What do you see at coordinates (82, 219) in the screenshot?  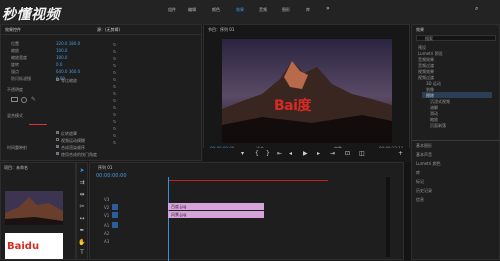 I see `slip-tool-icon: ↔` at bounding box center [82, 219].